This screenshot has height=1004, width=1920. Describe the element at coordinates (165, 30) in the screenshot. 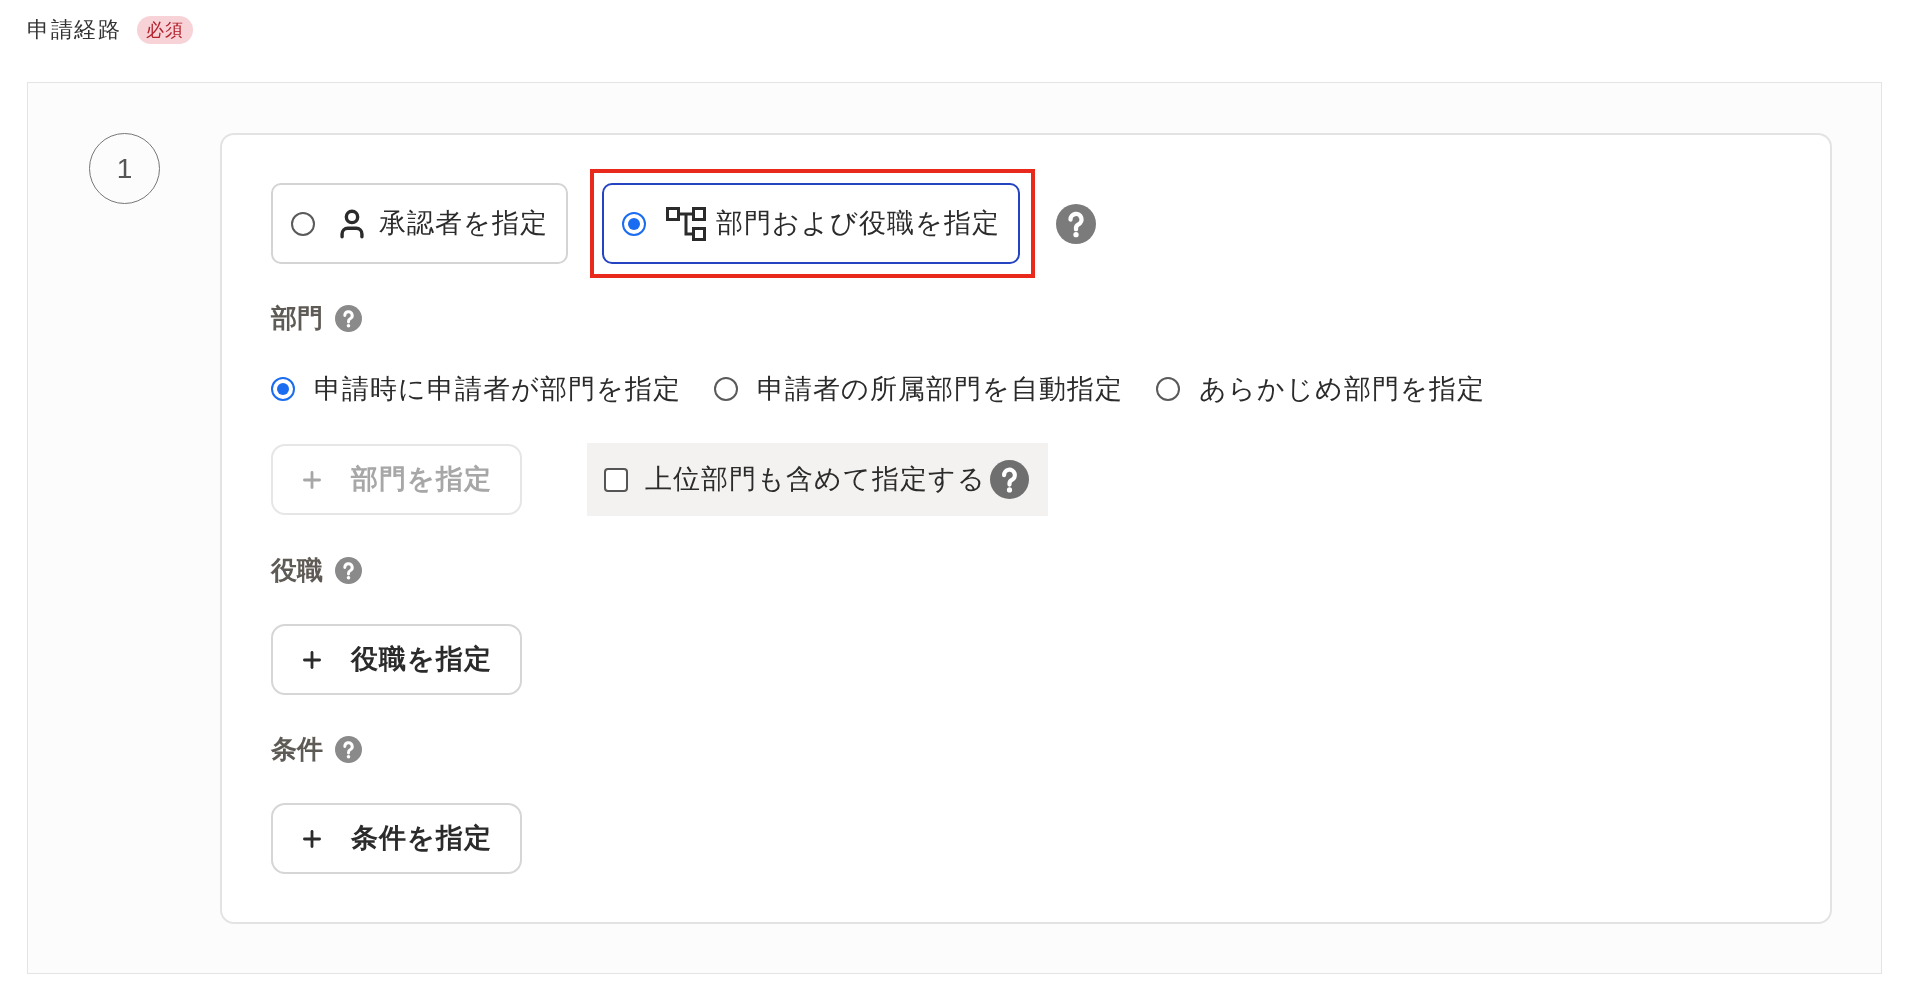

I see `required-badge: 必須` at that location.